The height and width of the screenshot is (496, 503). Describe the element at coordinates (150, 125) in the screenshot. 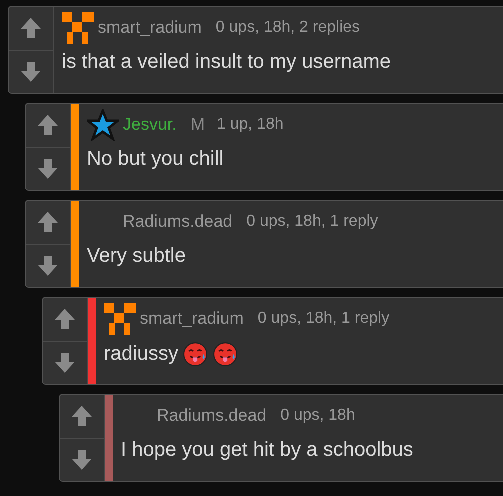

I see `username-link: Jesvur.` at that location.